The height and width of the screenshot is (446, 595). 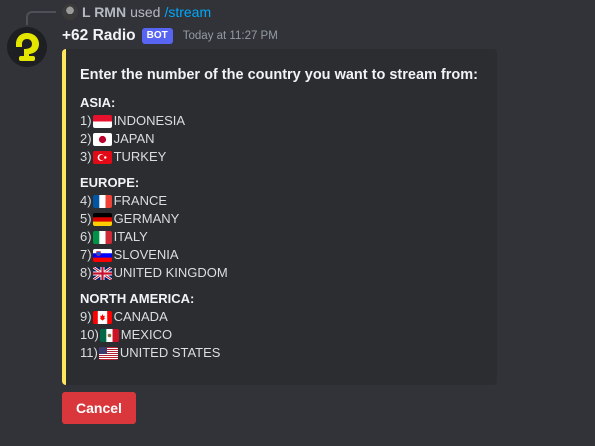 I want to click on reply-connector-line, so click(x=41, y=18).